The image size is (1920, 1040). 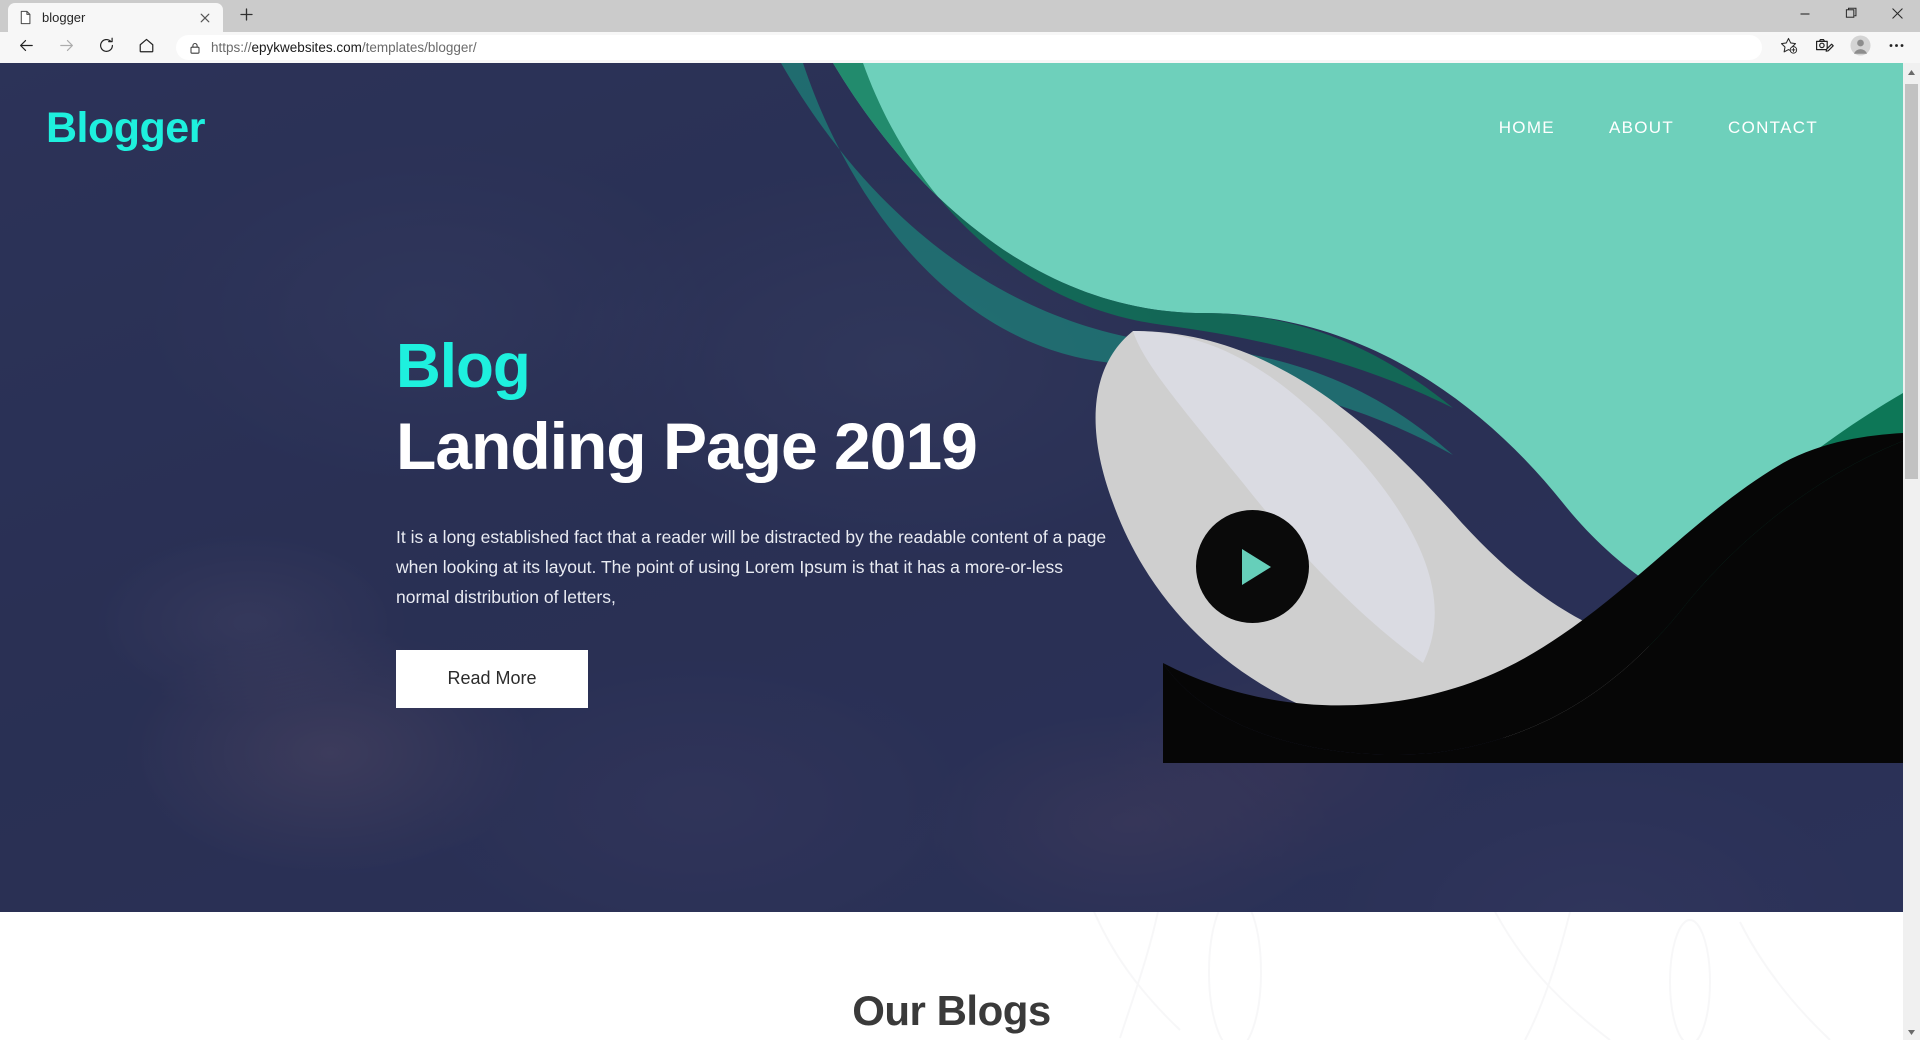 I want to click on more-options-icon, so click(x=1896, y=48).